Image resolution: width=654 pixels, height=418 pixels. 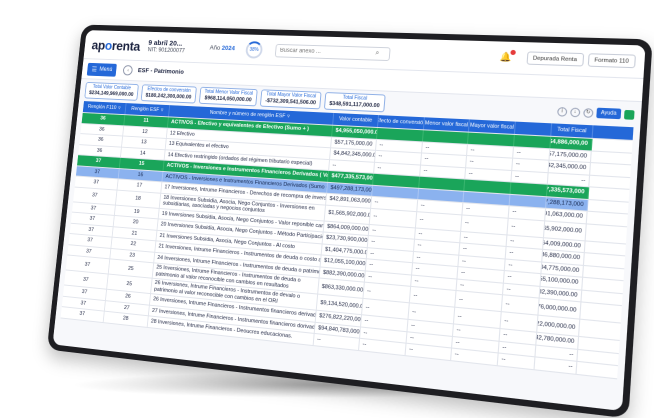 I want to click on refresh-icon: ↻, so click(x=588, y=112).